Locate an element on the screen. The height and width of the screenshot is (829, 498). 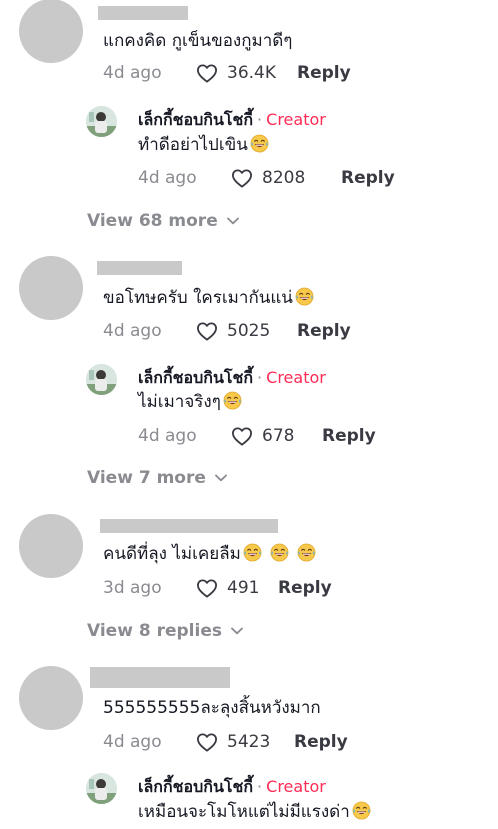
comment-text: 555555555ละลุงสิ้นหวังมาก is located at coordinates (212, 708).